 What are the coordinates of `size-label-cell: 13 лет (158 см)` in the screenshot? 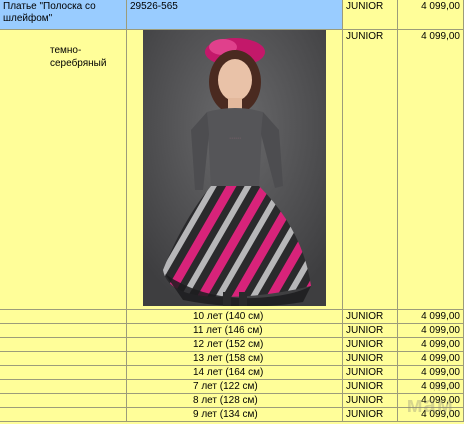 It's located at (235, 359).